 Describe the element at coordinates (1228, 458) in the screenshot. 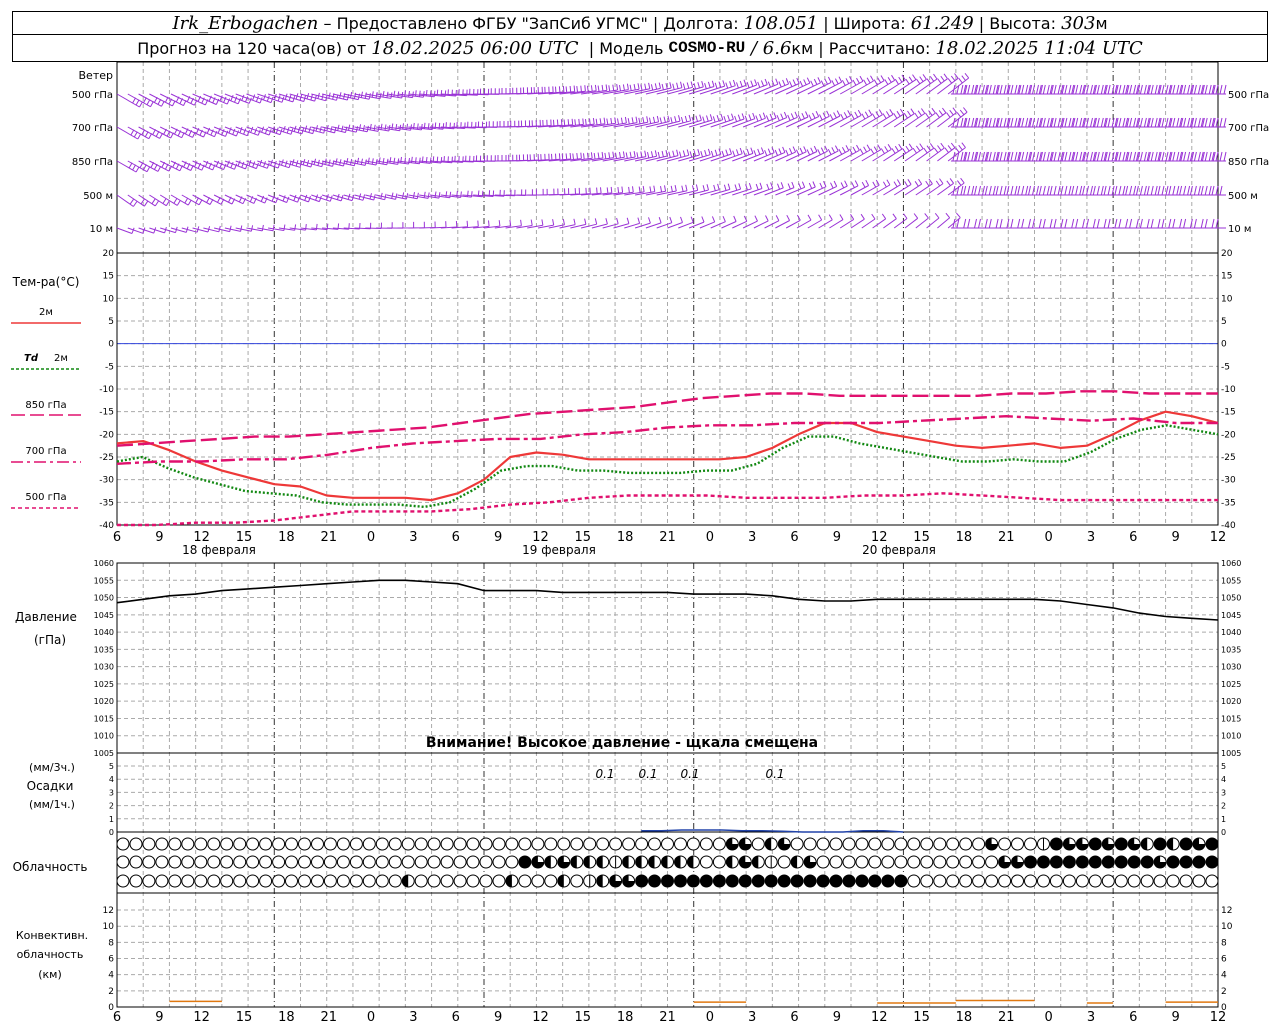

I see `temp-tick-right: -25` at that location.